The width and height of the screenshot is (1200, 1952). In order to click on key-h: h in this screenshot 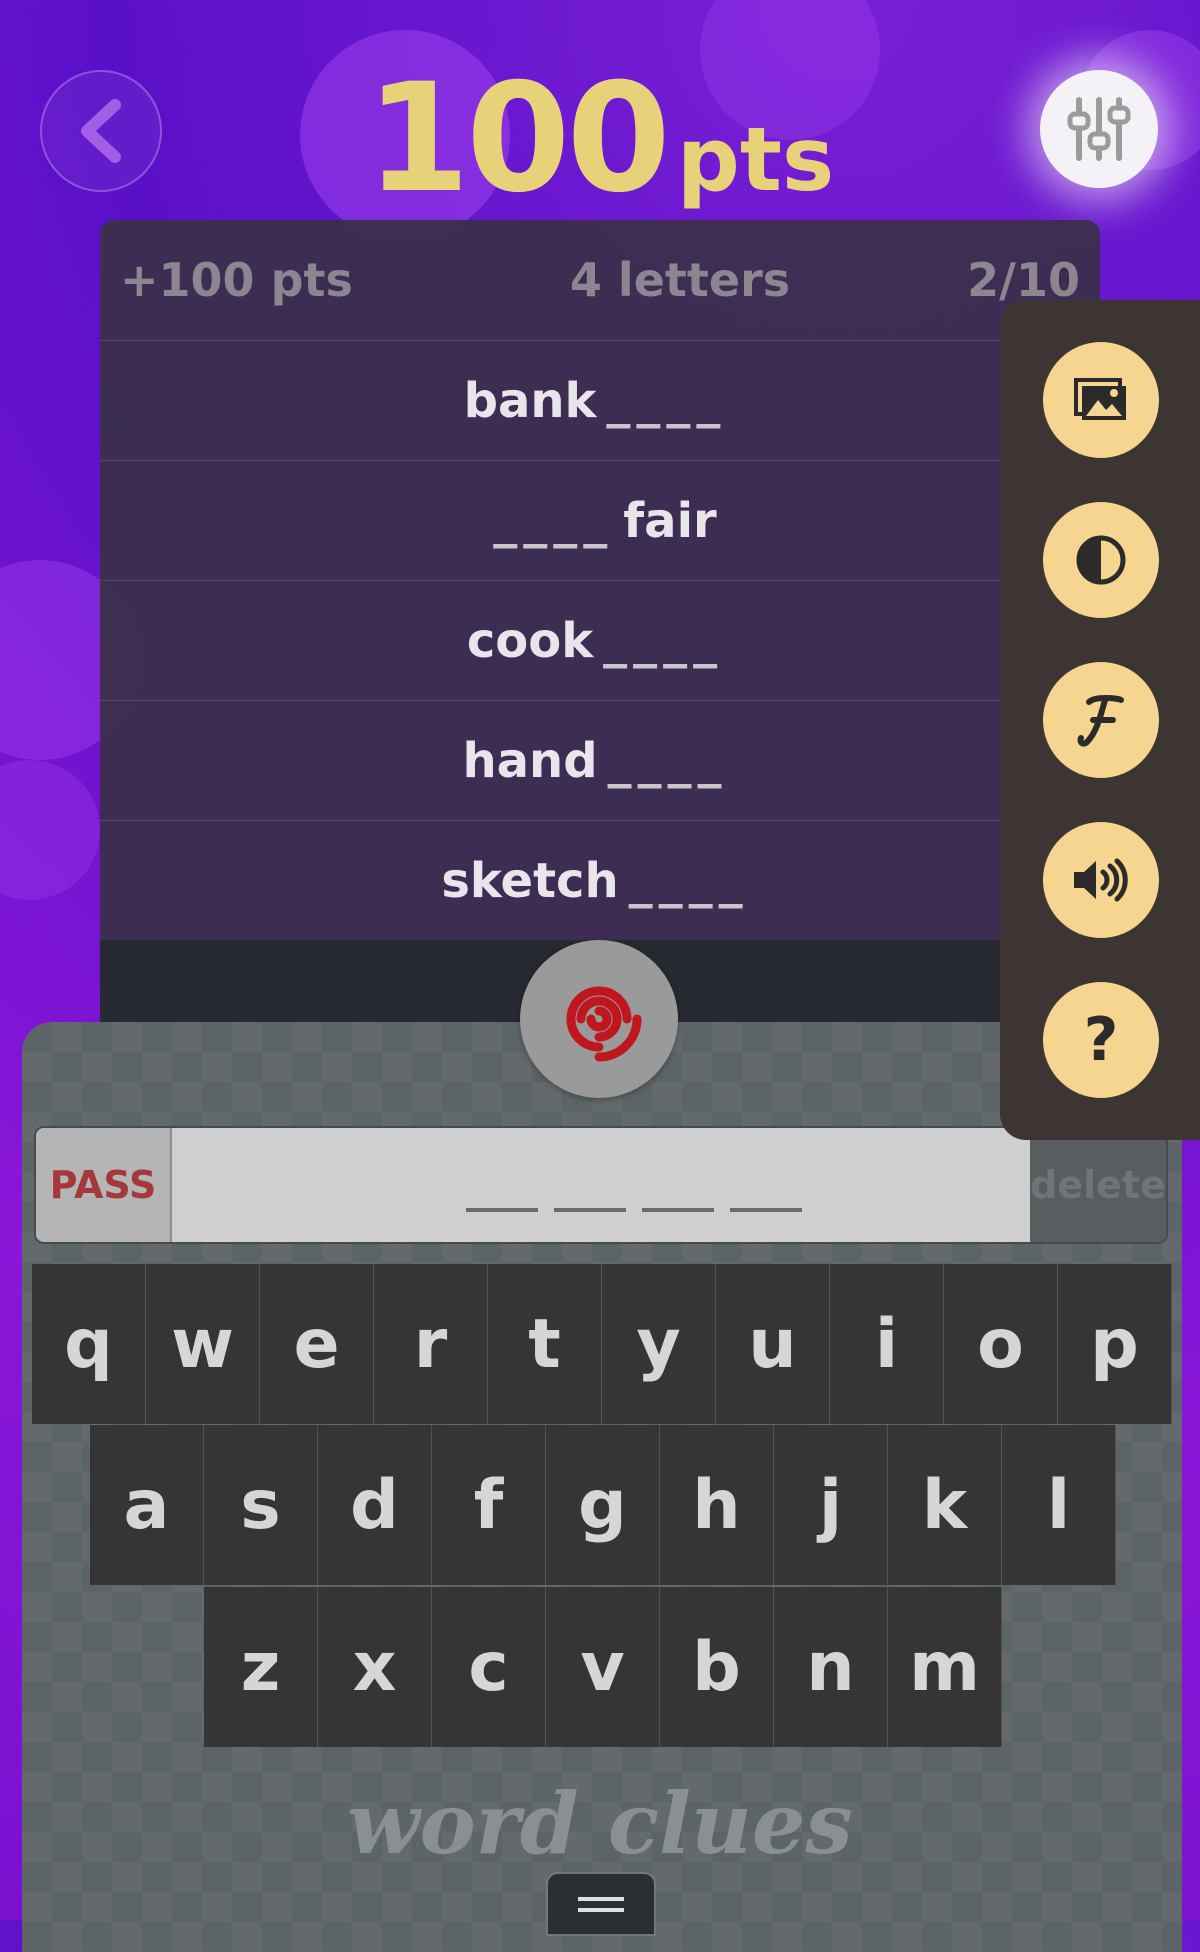, I will do `click(717, 1505)`.